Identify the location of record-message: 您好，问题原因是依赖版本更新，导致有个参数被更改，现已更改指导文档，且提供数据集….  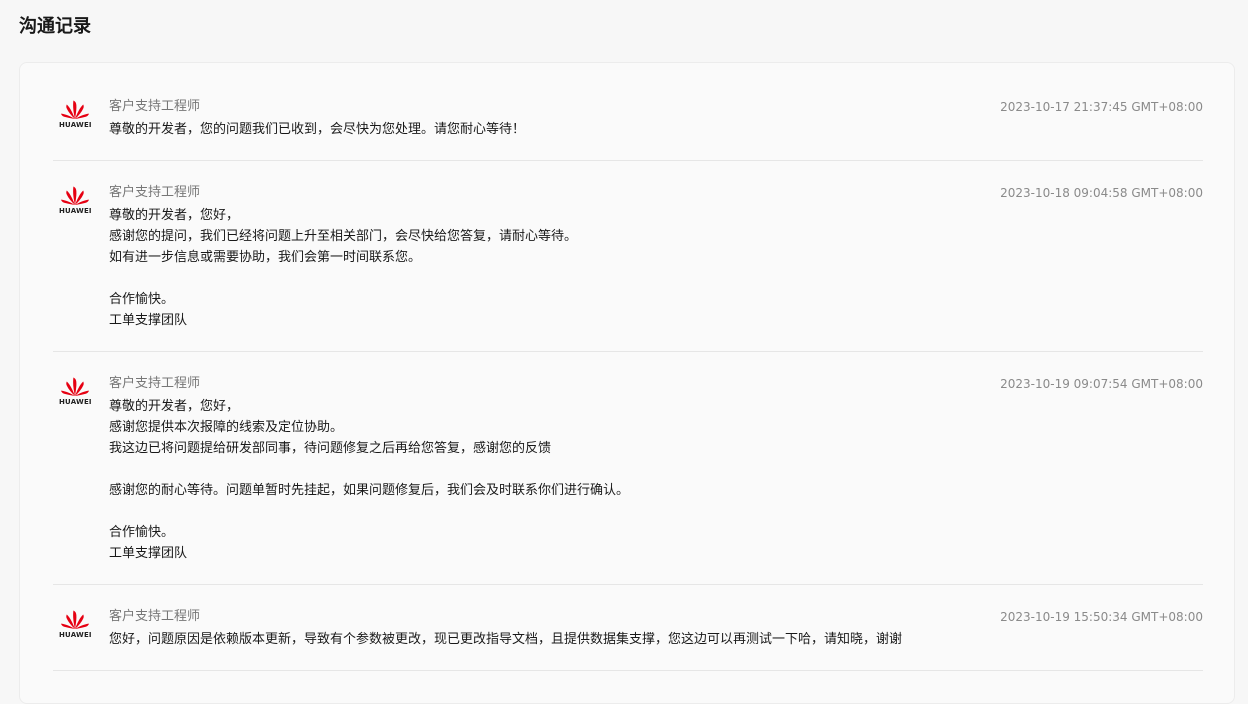
(649, 639).